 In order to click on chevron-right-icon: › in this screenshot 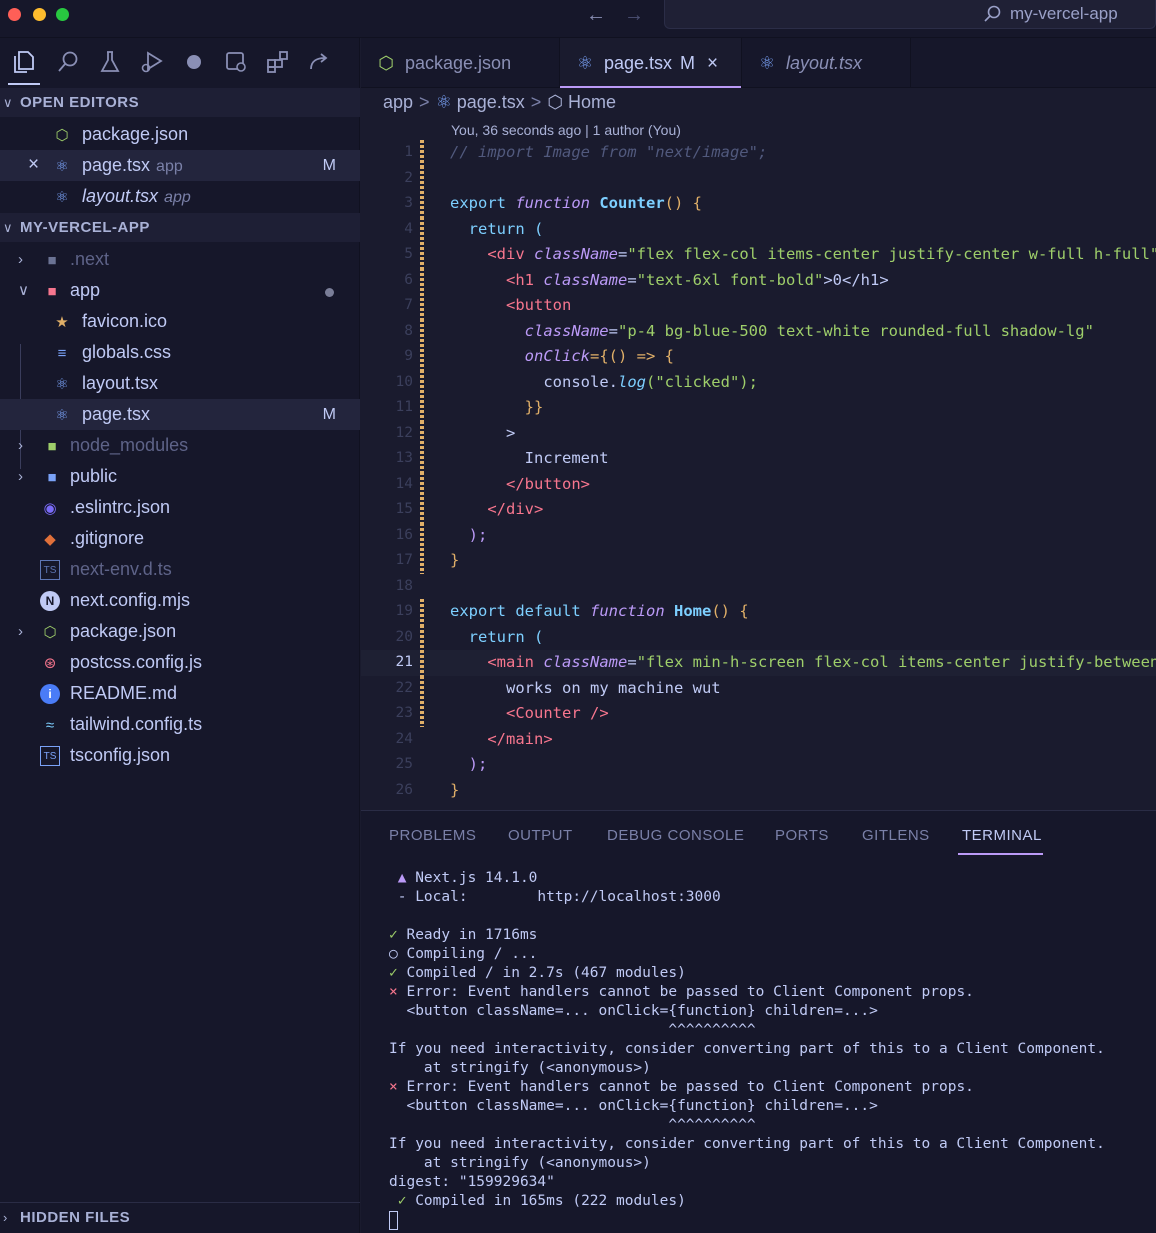, I will do `click(5, 1217)`.